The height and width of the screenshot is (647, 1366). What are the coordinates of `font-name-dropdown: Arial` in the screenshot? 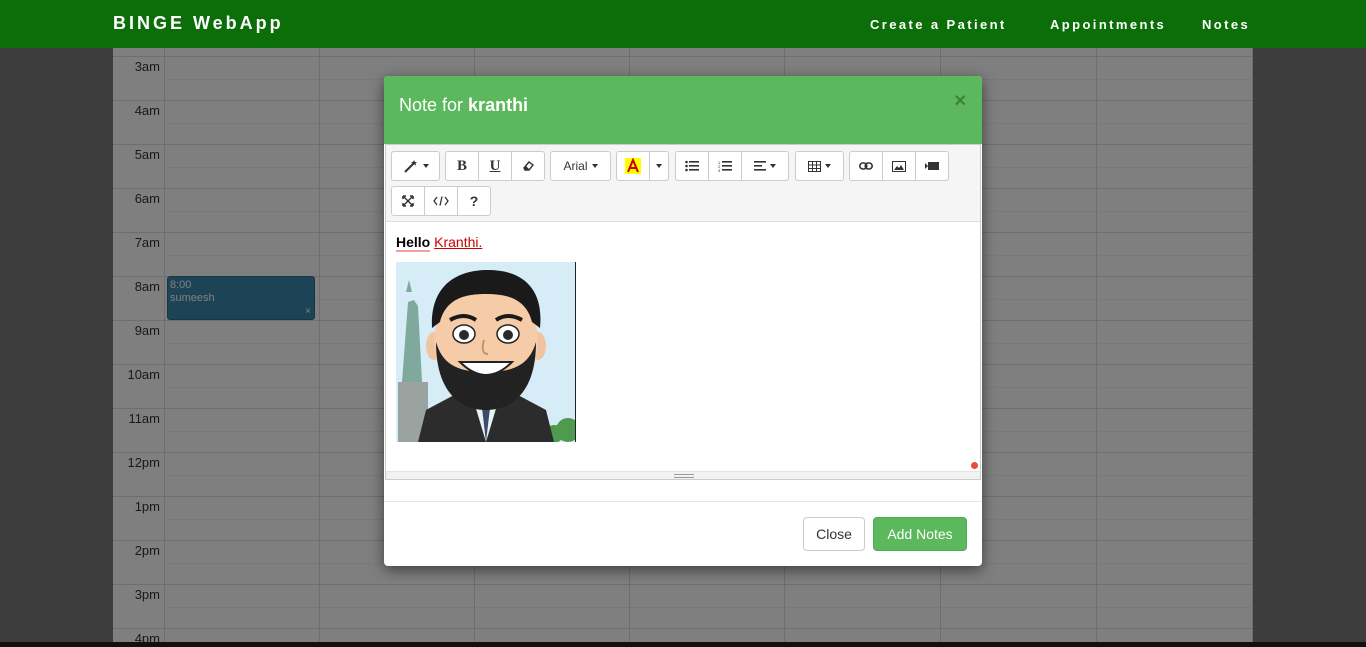 It's located at (580, 166).